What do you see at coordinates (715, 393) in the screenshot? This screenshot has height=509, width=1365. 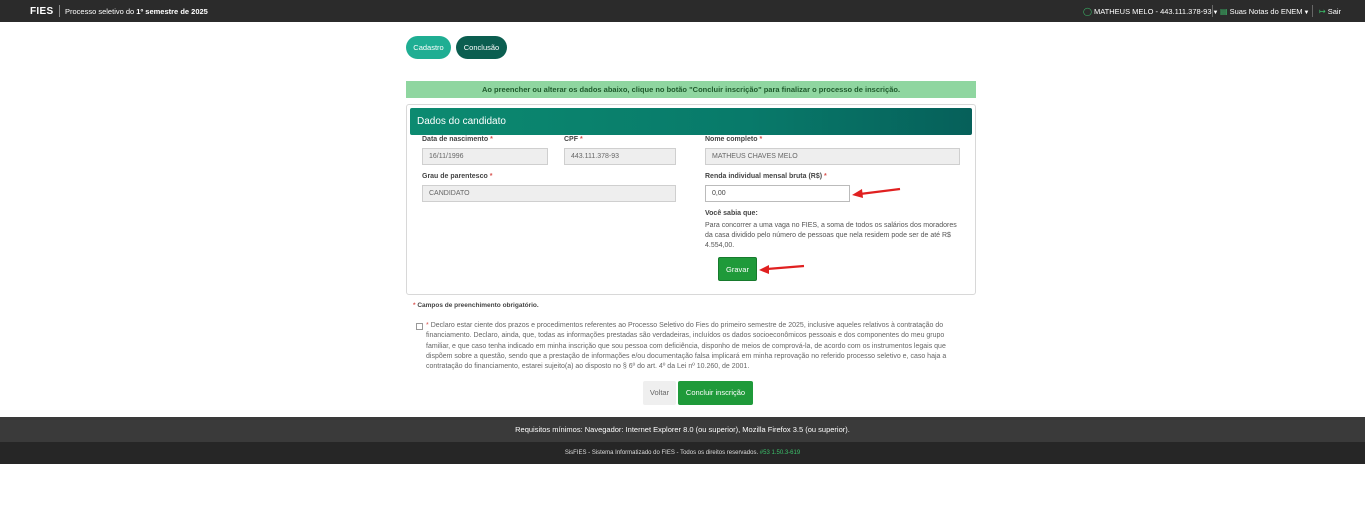 I see `submit-button: Concluir inscrição` at bounding box center [715, 393].